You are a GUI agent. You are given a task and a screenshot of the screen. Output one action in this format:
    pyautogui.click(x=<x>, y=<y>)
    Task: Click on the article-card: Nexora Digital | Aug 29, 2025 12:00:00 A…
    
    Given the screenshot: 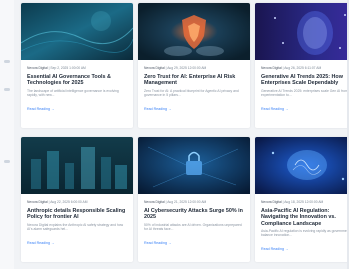 What is the action you would take?
    pyautogui.click(x=194, y=65)
    